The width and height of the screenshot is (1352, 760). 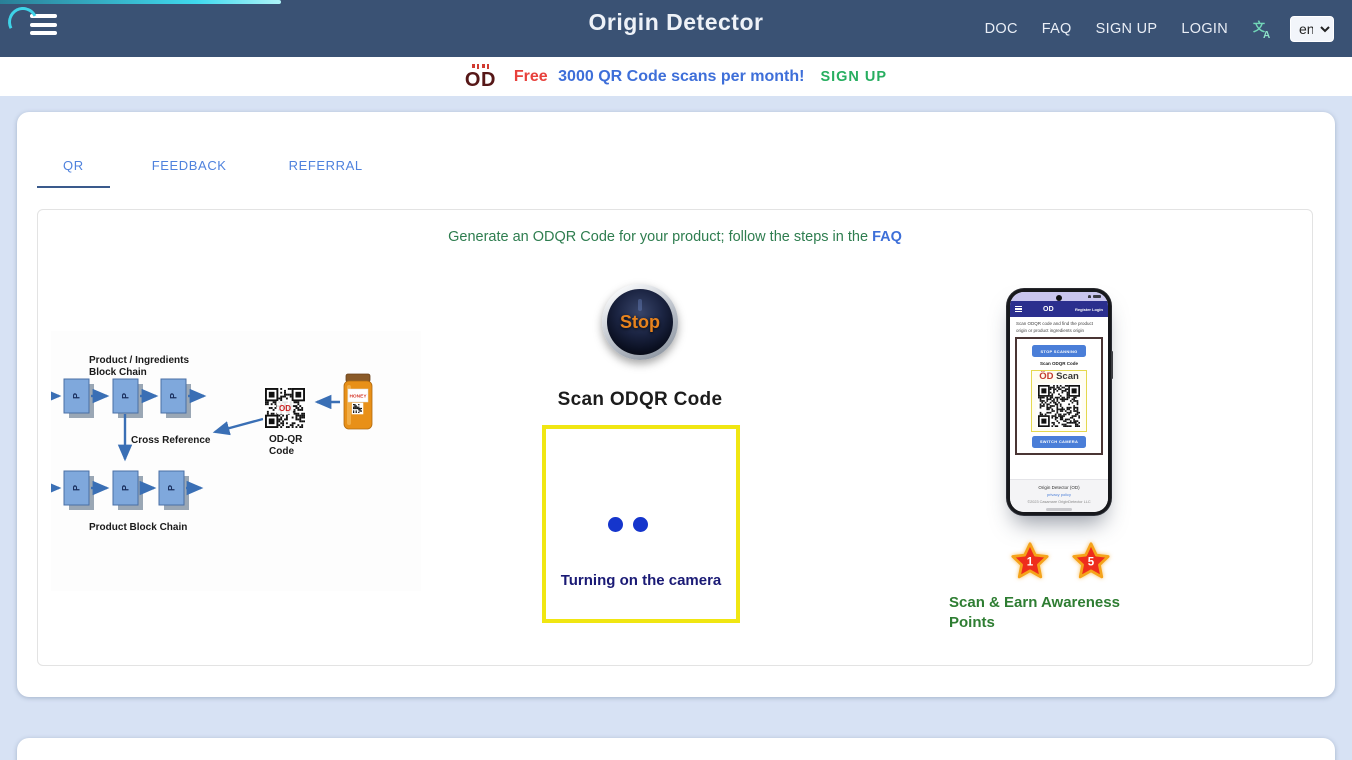 I want to click on nav-doc: DOC, so click(x=1001, y=29).